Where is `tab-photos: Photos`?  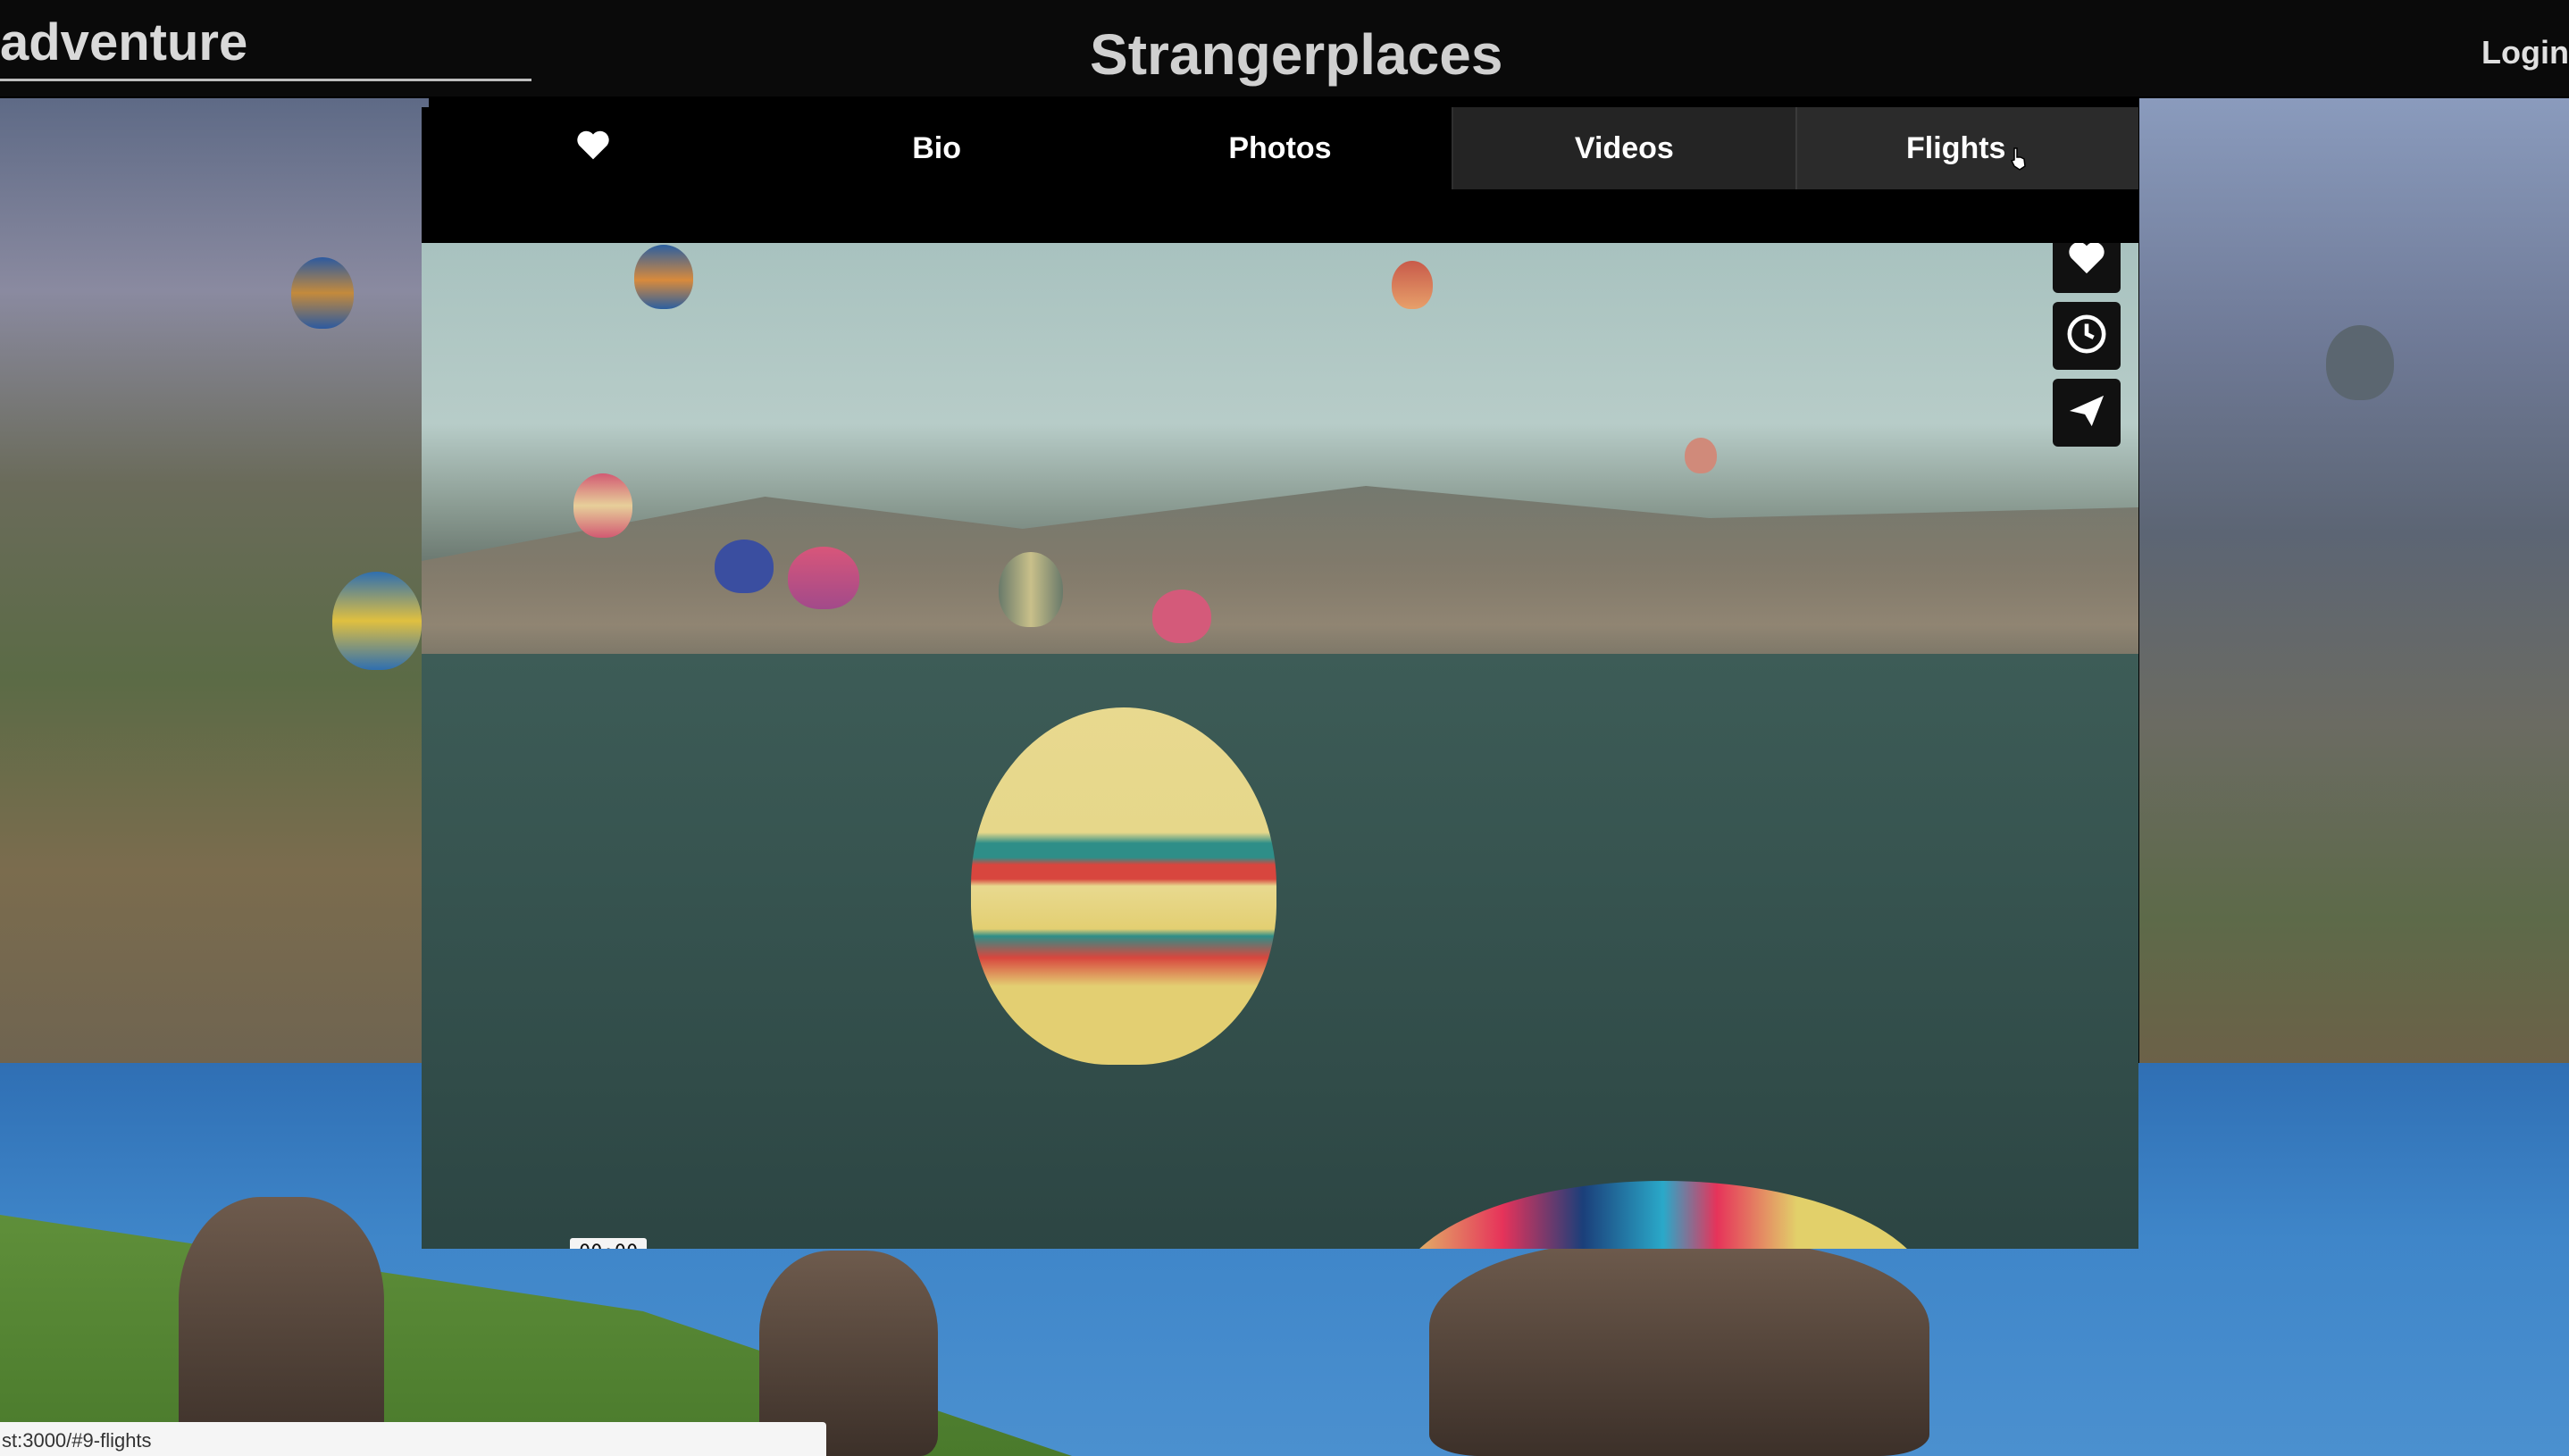
tab-photos: Photos is located at coordinates (1280, 148).